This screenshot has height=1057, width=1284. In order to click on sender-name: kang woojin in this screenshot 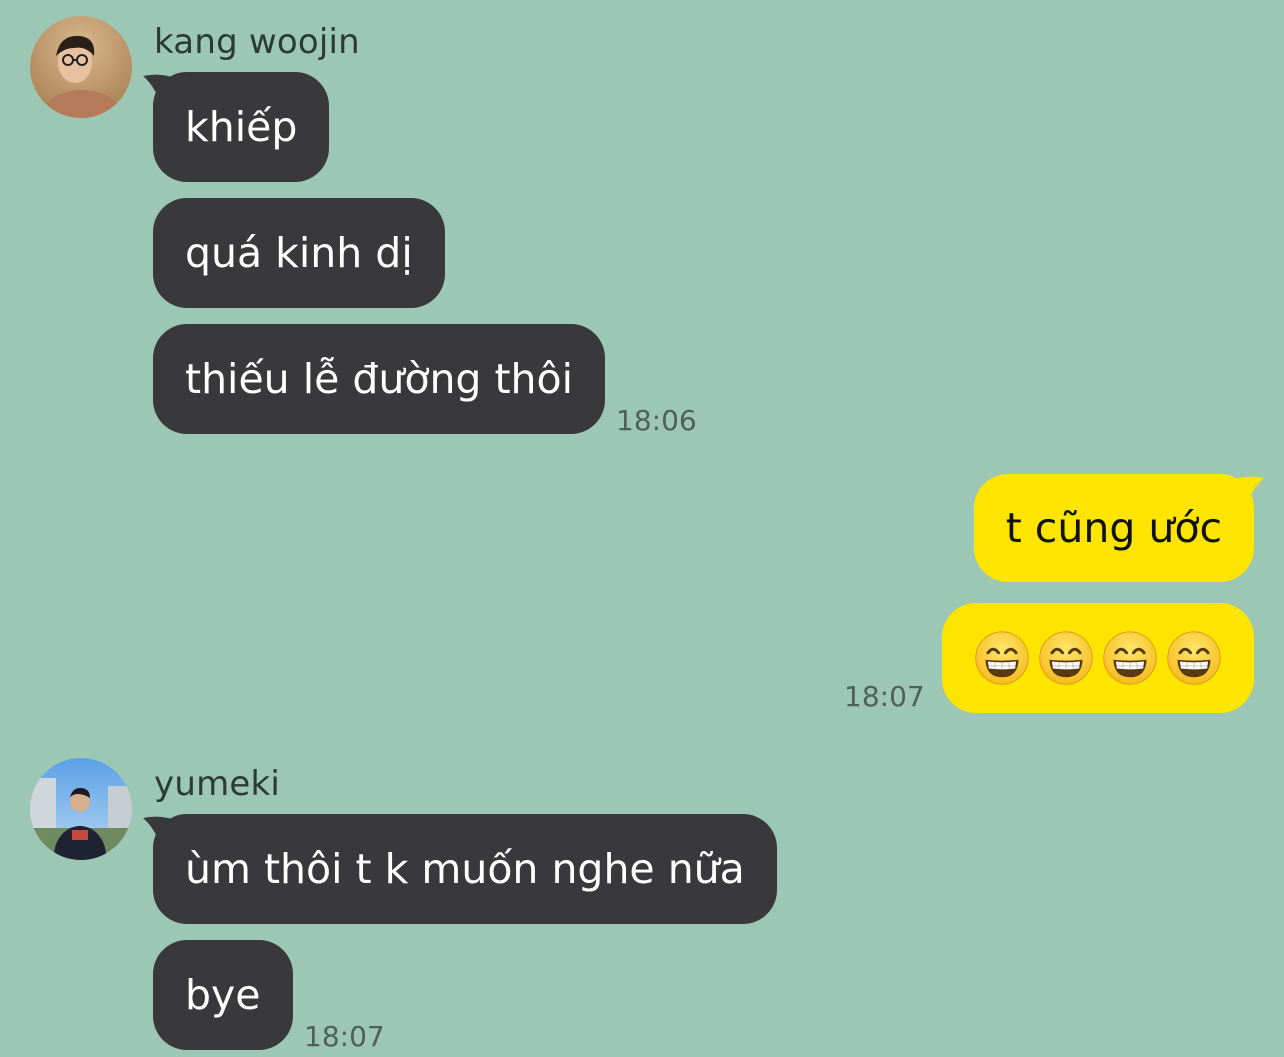, I will do `click(257, 42)`.